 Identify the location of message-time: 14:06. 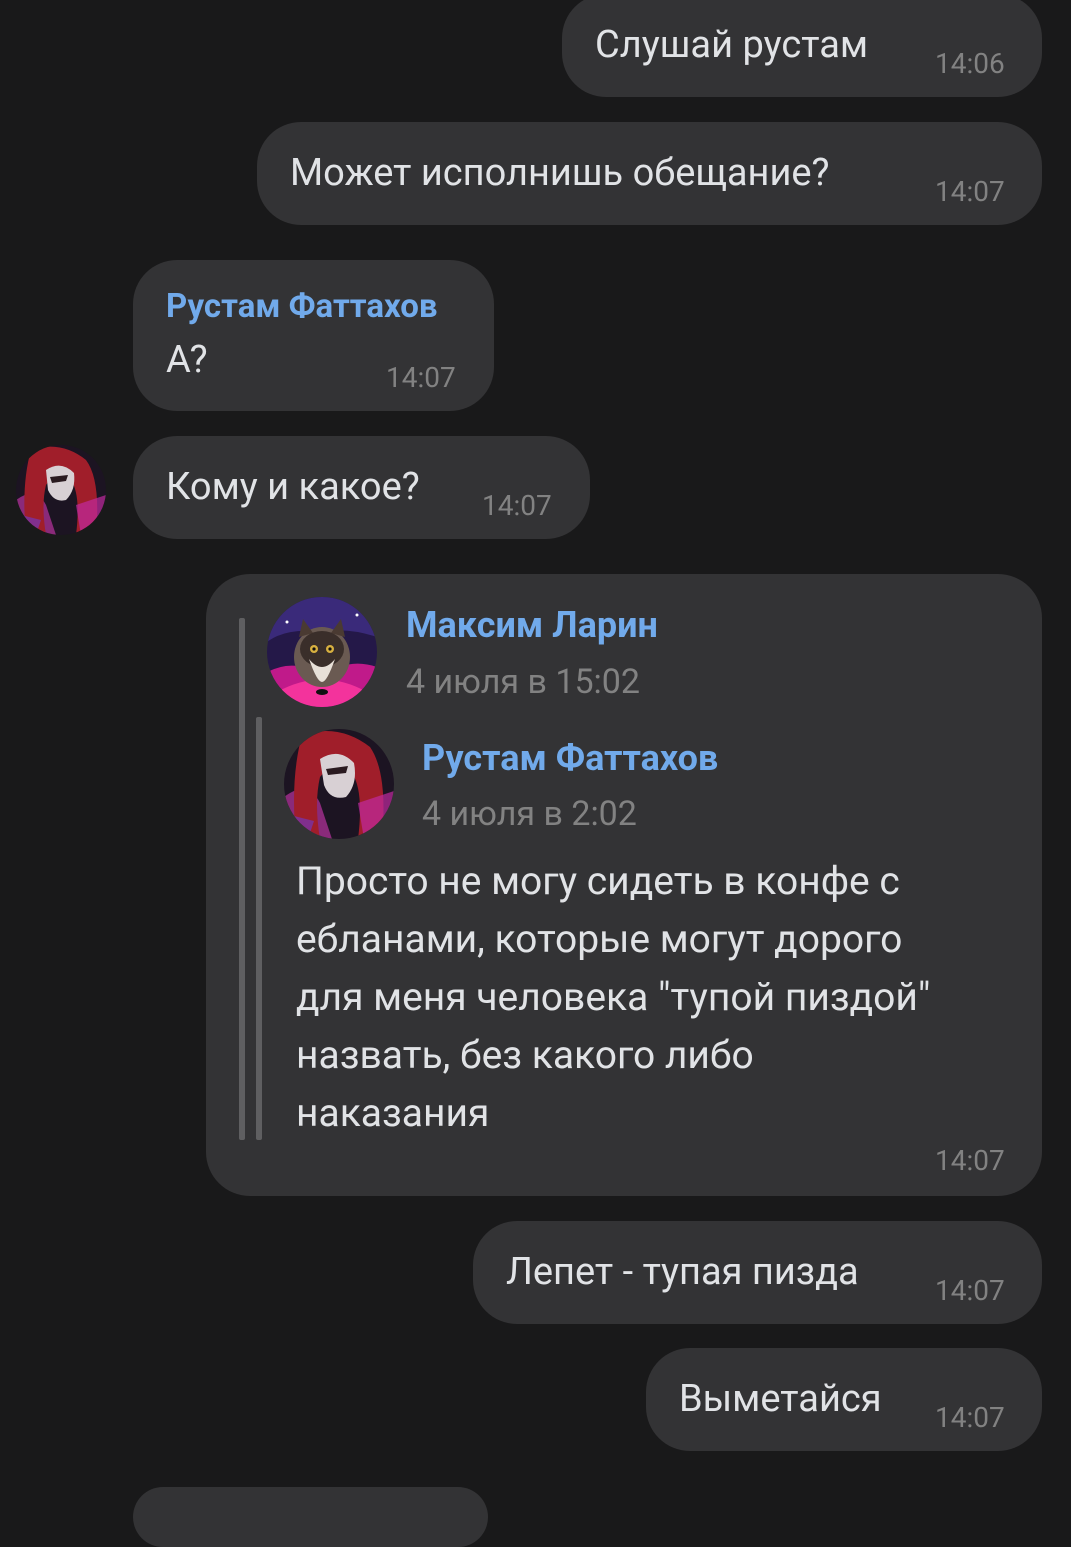
(970, 63).